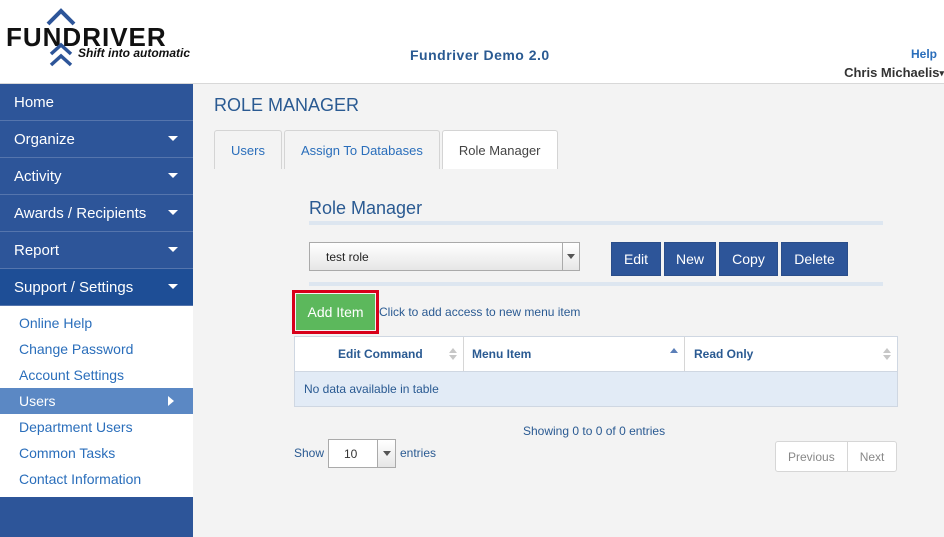 This screenshot has height=537, width=944. Describe the element at coordinates (811, 456) in the screenshot. I see `previous-page-button: Previous` at that location.